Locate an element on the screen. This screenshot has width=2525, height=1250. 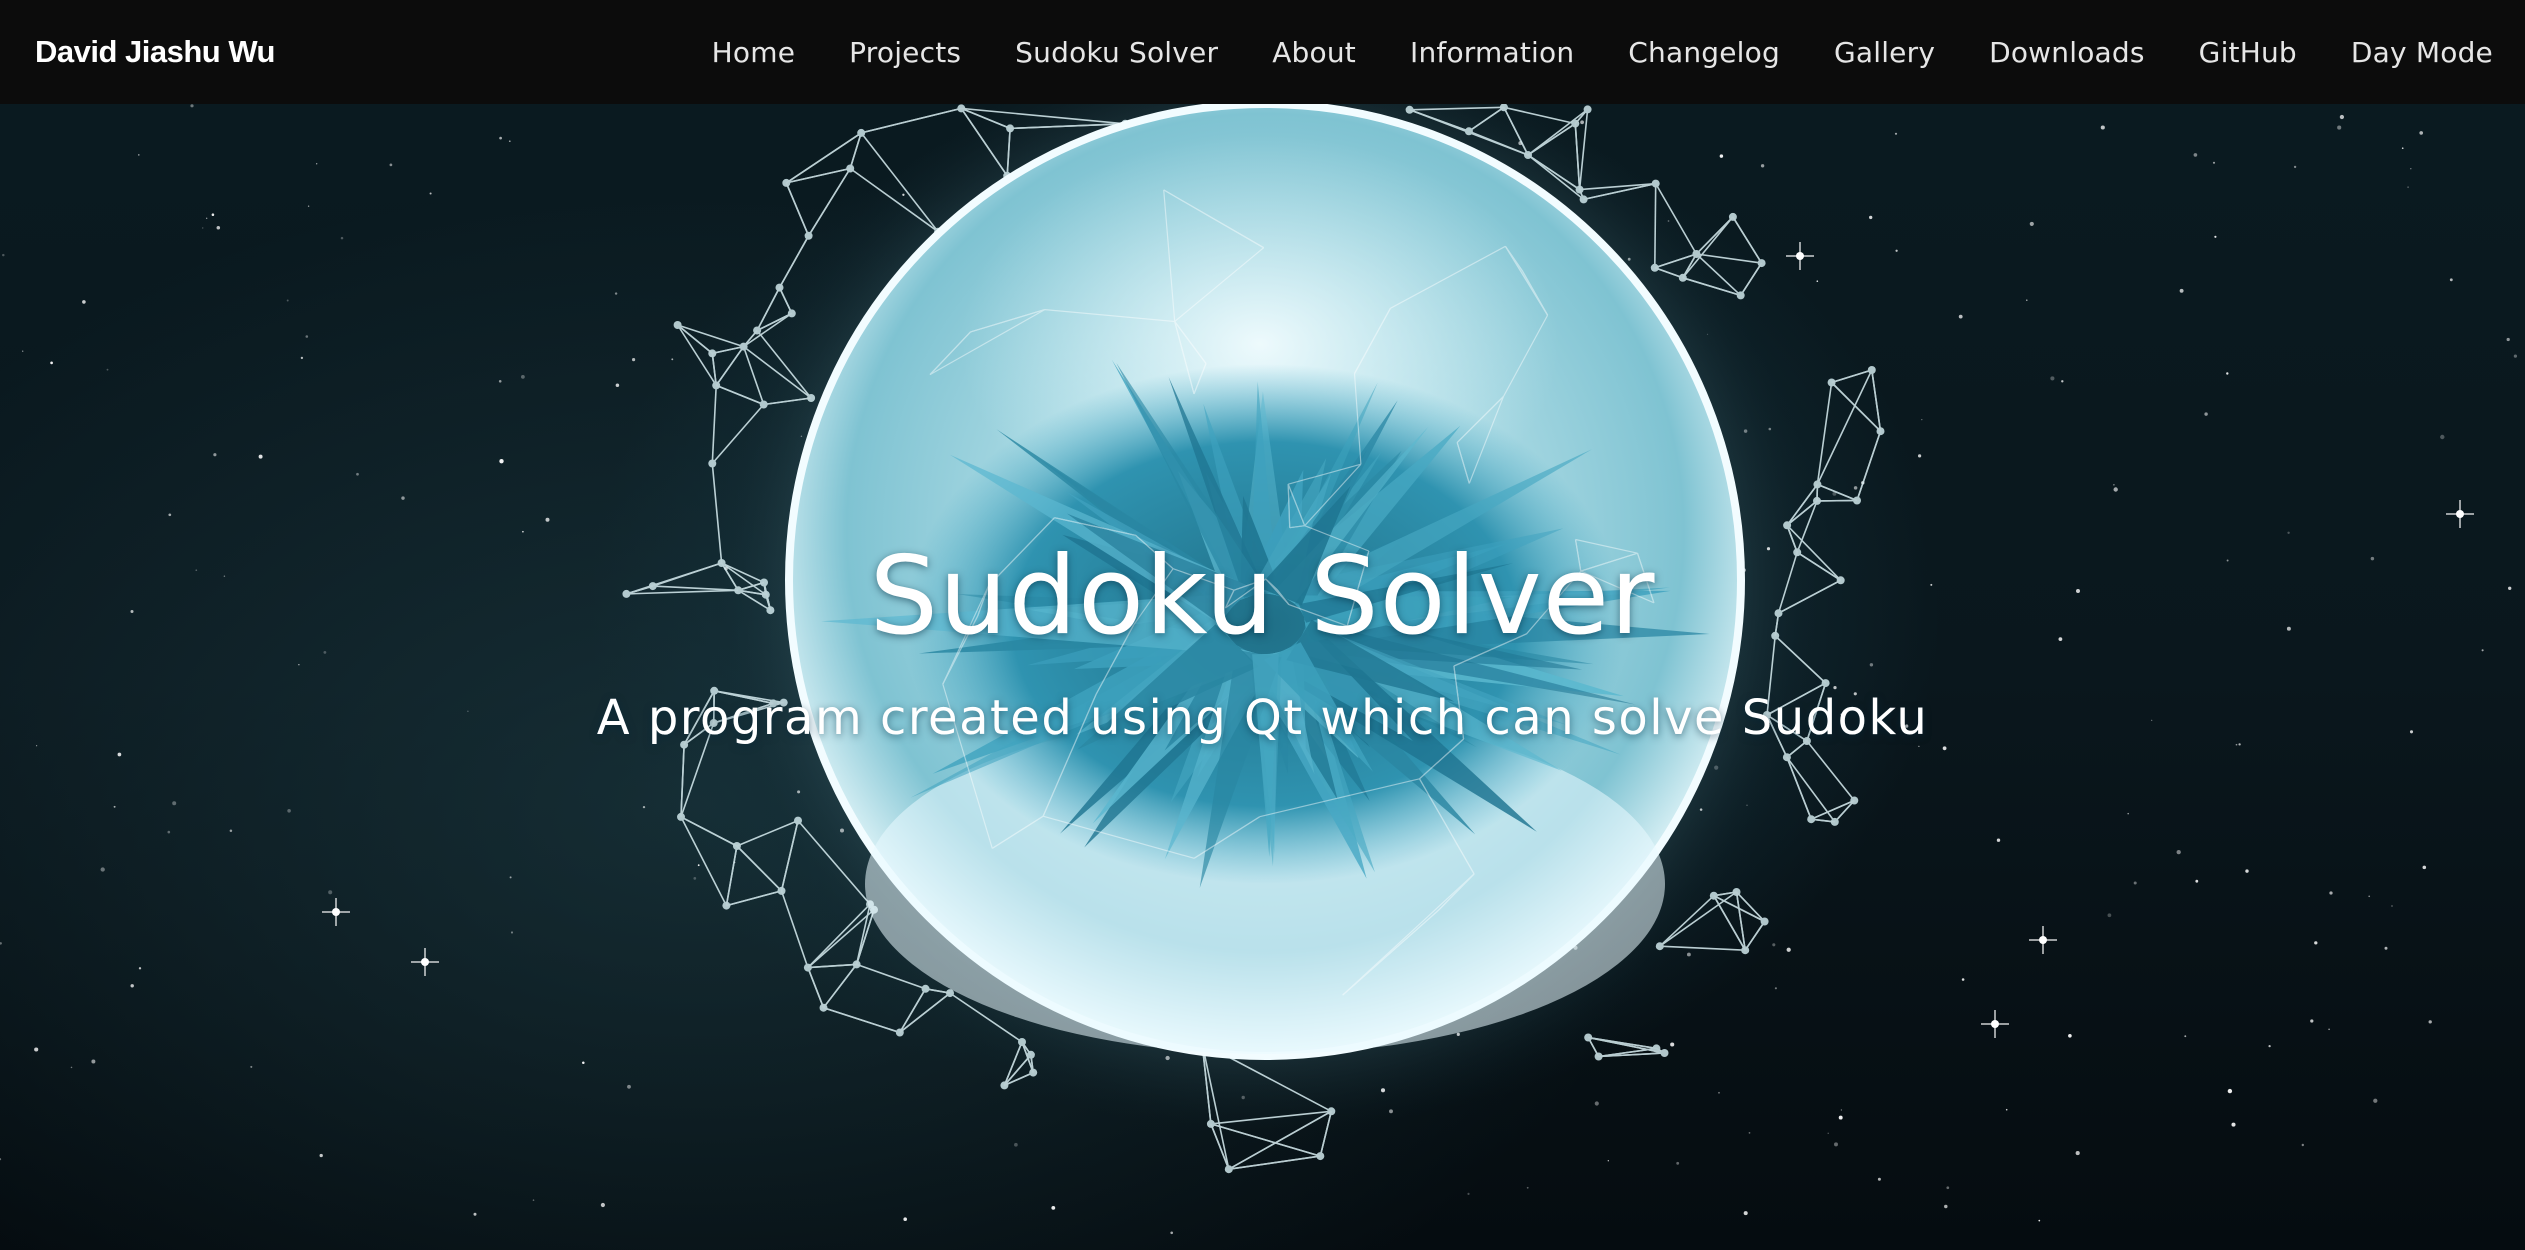
nav-link-downloads: Downloads is located at coordinates (2067, 52).